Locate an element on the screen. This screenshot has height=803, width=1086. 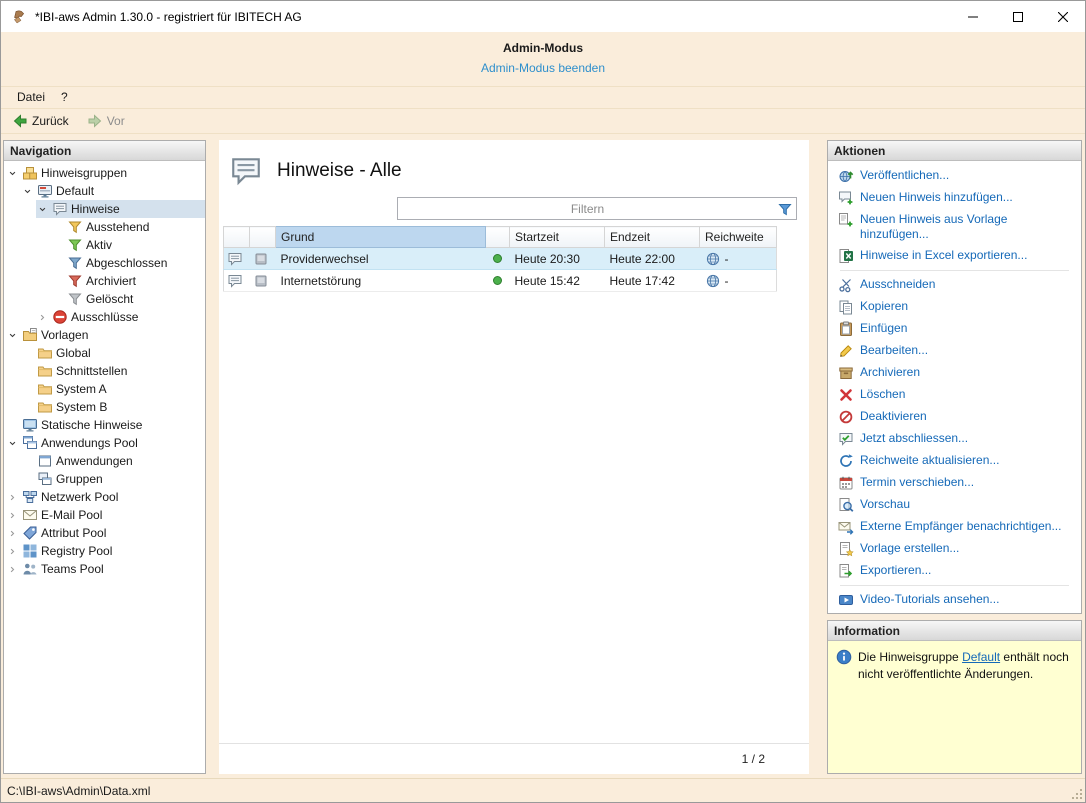
tree-item-ausstehend: Ausstehend is located at coordinates (104, 227).